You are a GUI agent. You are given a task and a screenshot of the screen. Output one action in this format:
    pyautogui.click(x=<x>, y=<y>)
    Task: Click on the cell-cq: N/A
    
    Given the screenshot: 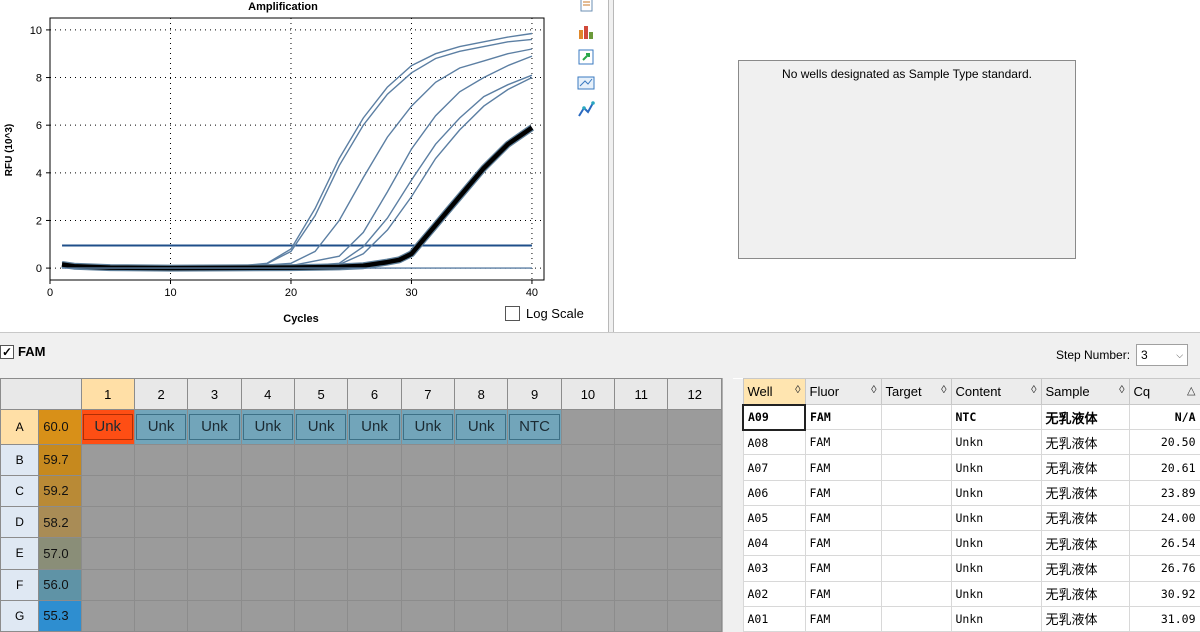 What is the action you would take?
    pyautogui.click(x=1164, y=417)
    